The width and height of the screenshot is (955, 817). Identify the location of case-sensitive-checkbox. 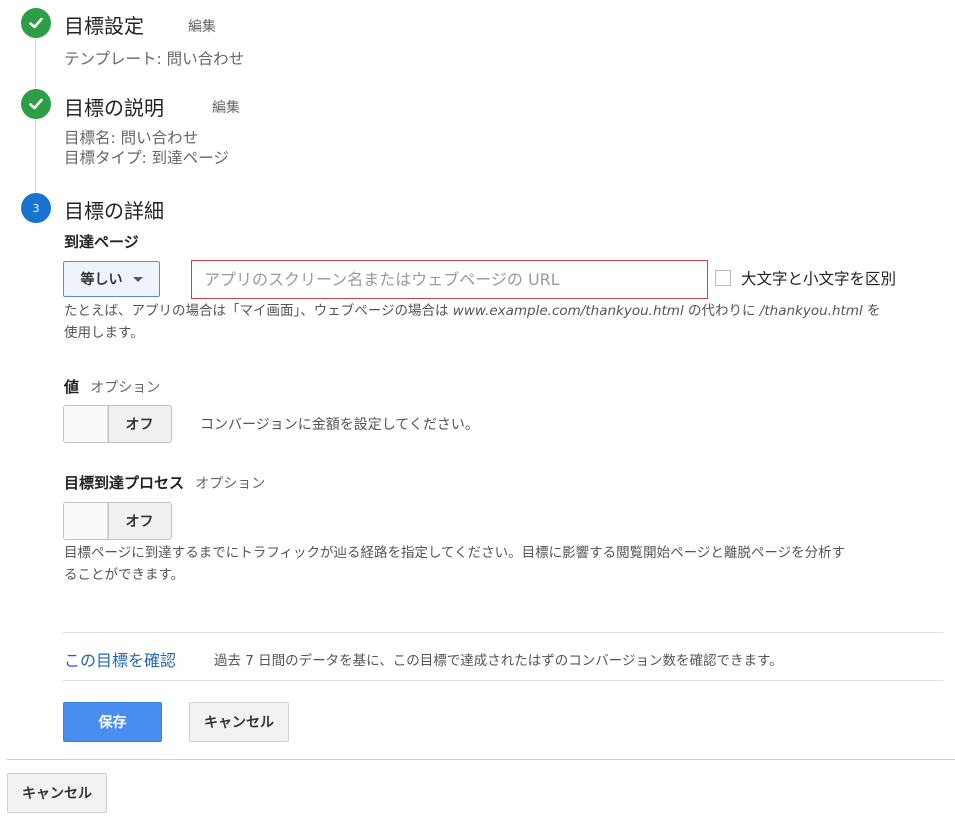
(723, 278).